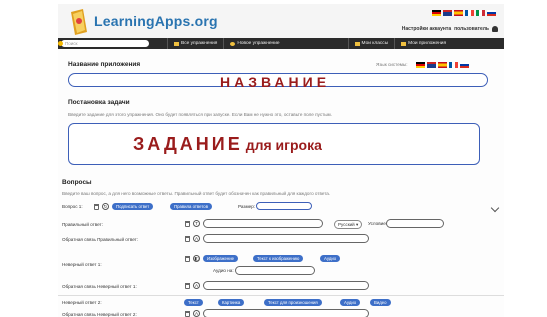 The width and height of the screenshot is (547, 317). Describe the element at coordinates (281, 295) in the screenshot. I see `divider` at that location.